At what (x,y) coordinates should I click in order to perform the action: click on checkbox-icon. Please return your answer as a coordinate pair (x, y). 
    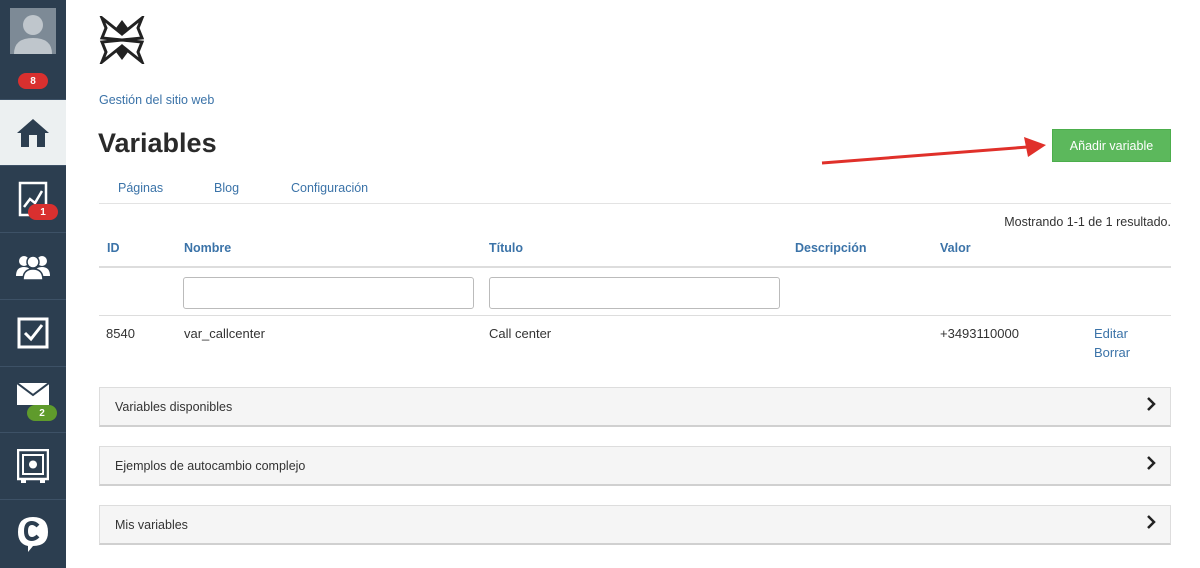
    Looking at the image, I should click on (33, 333).